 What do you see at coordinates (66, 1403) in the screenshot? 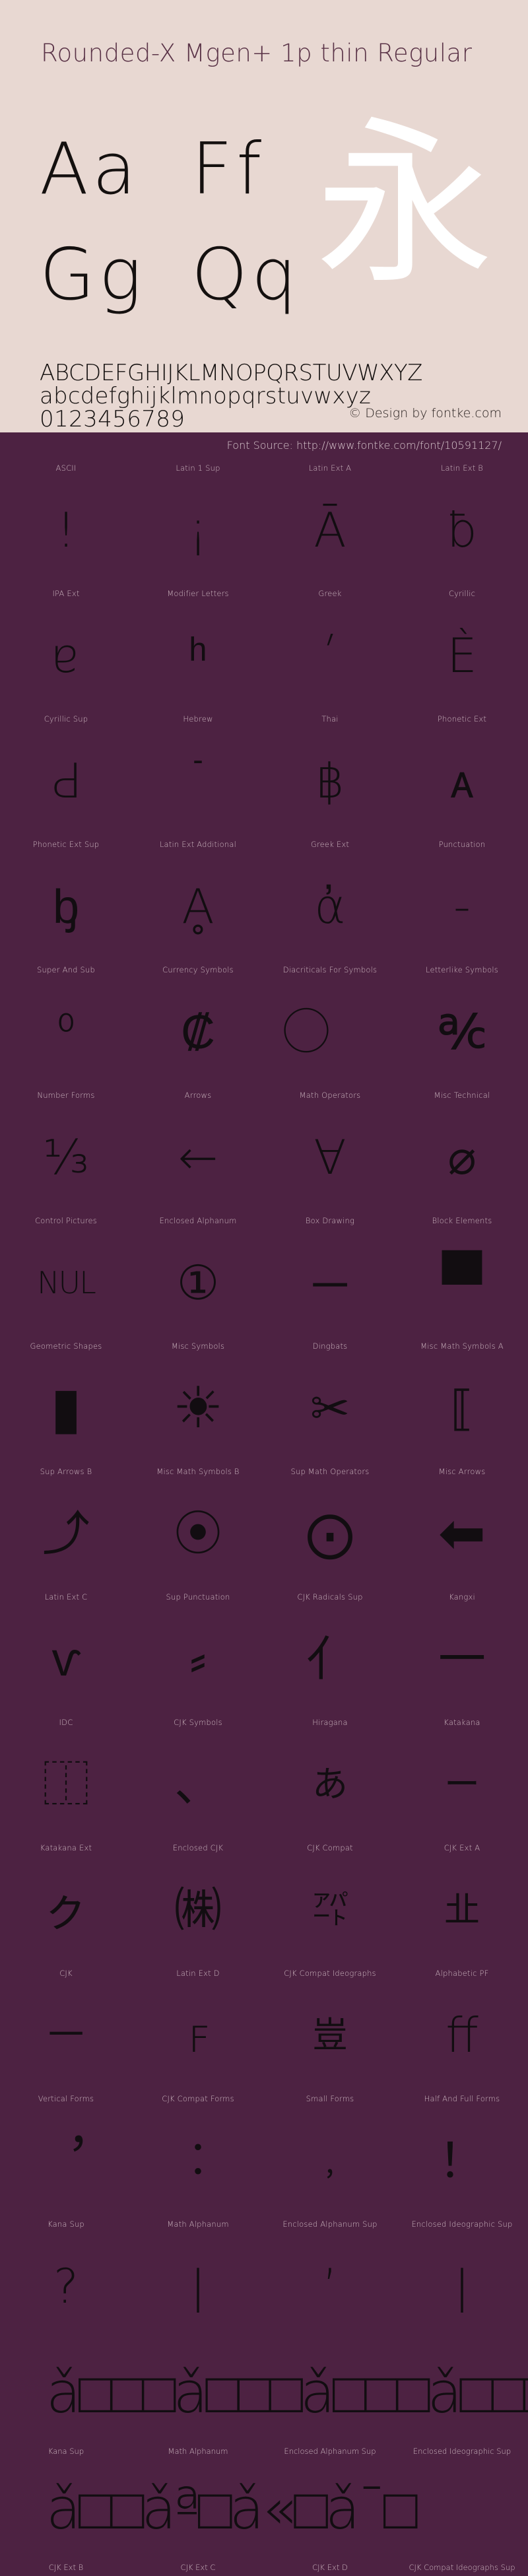
I see `unicode-block-cell: Geometric Shapes ▮` at bounding box center [66, 1403].